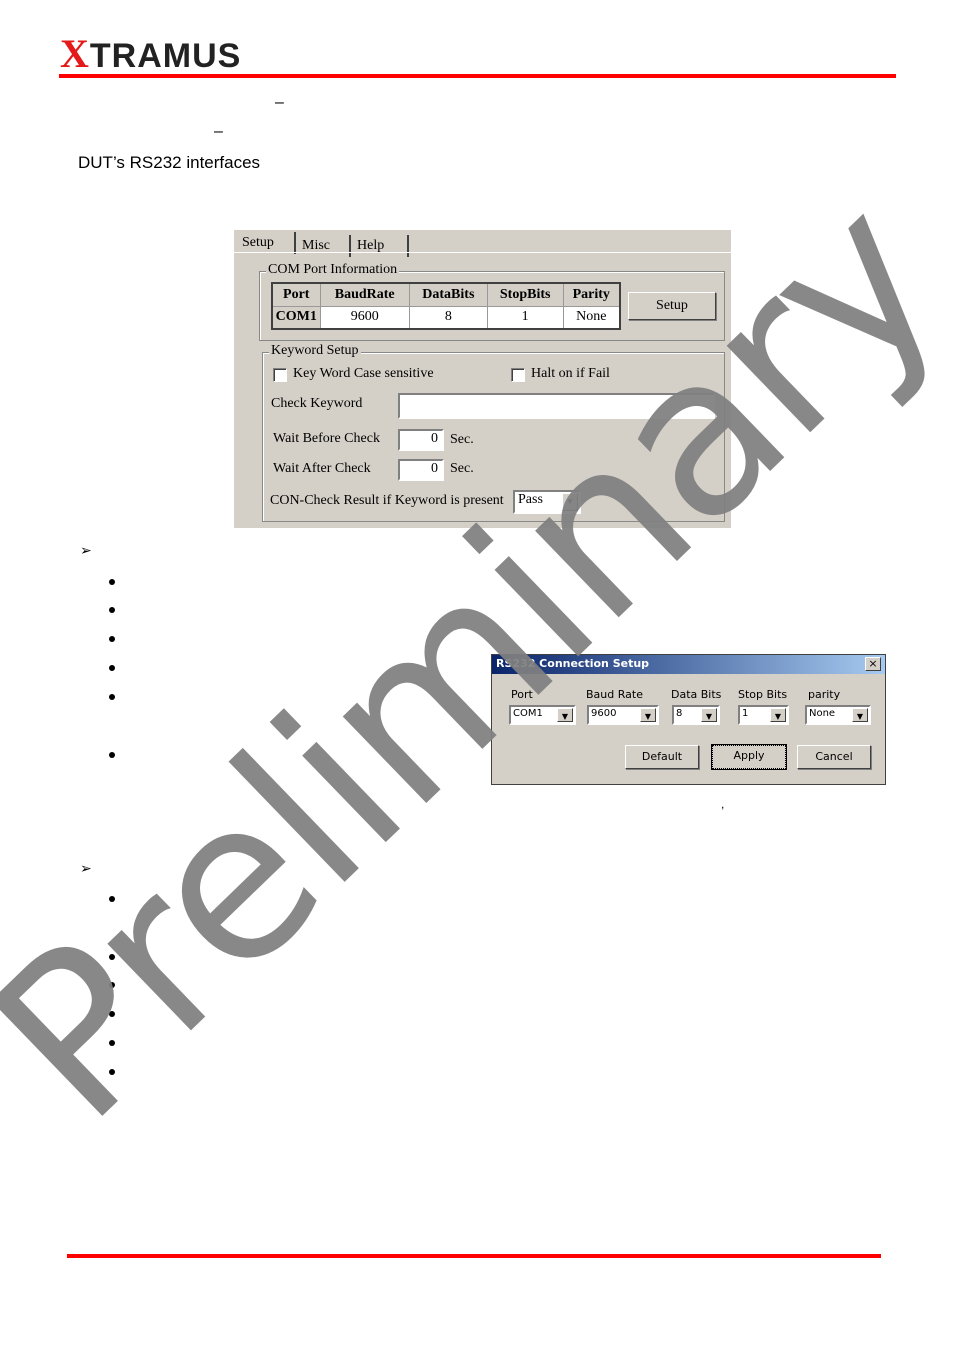 The image size is (954, 1350). What do you see at coordinates (474, 1256) in the screenshot?
I see `footer-rule` at bounding box center [474, 1256].